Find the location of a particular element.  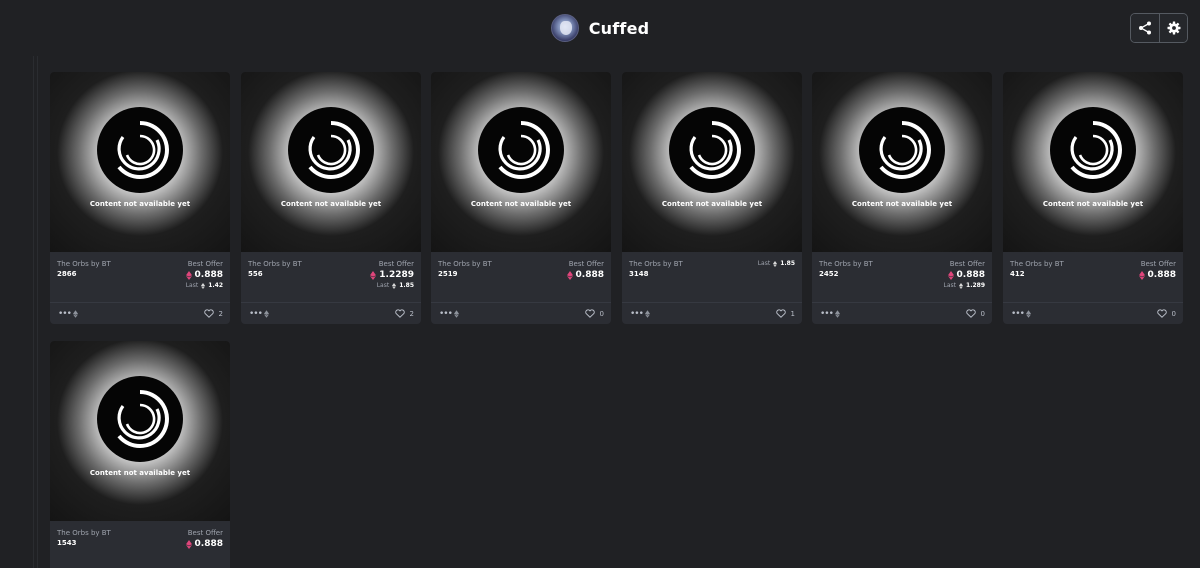

card-info: The Orbs by BT 412 Best Offer 0.888 is located at coordinates (1093, 277).